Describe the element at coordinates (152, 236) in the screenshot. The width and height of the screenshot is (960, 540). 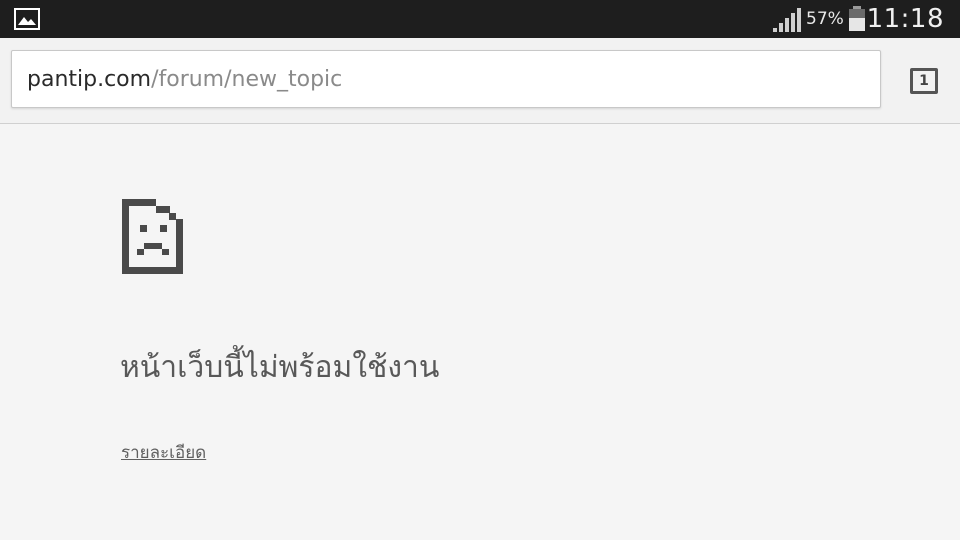
I see `sad-page-icon` at that location.